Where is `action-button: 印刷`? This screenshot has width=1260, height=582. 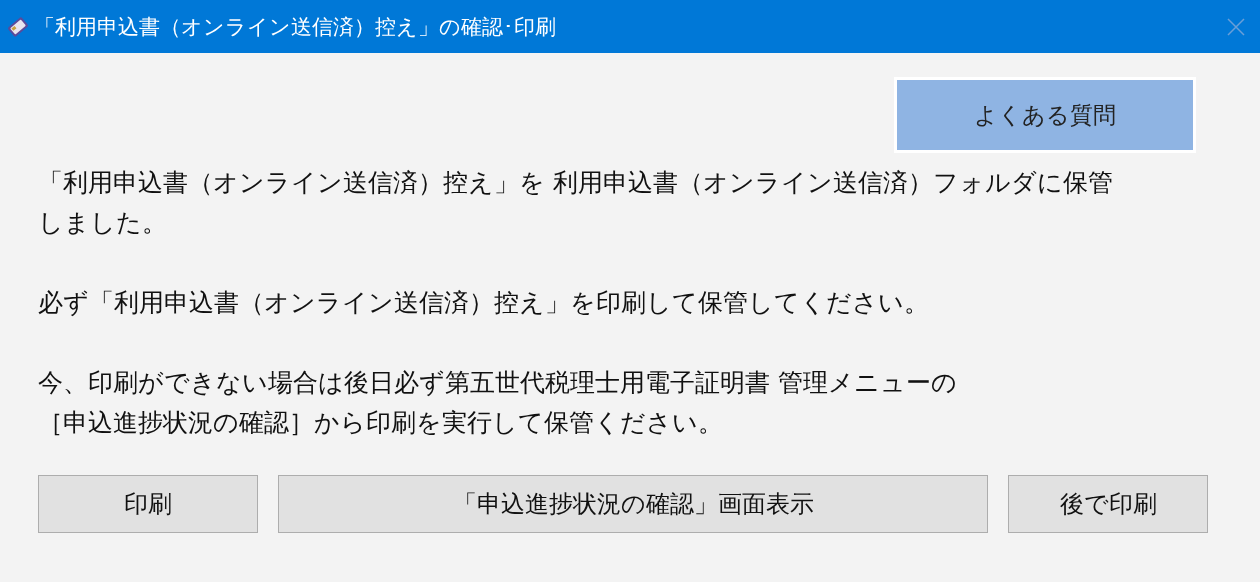
action-button: 印刷 is located at coordinates (148, 504).